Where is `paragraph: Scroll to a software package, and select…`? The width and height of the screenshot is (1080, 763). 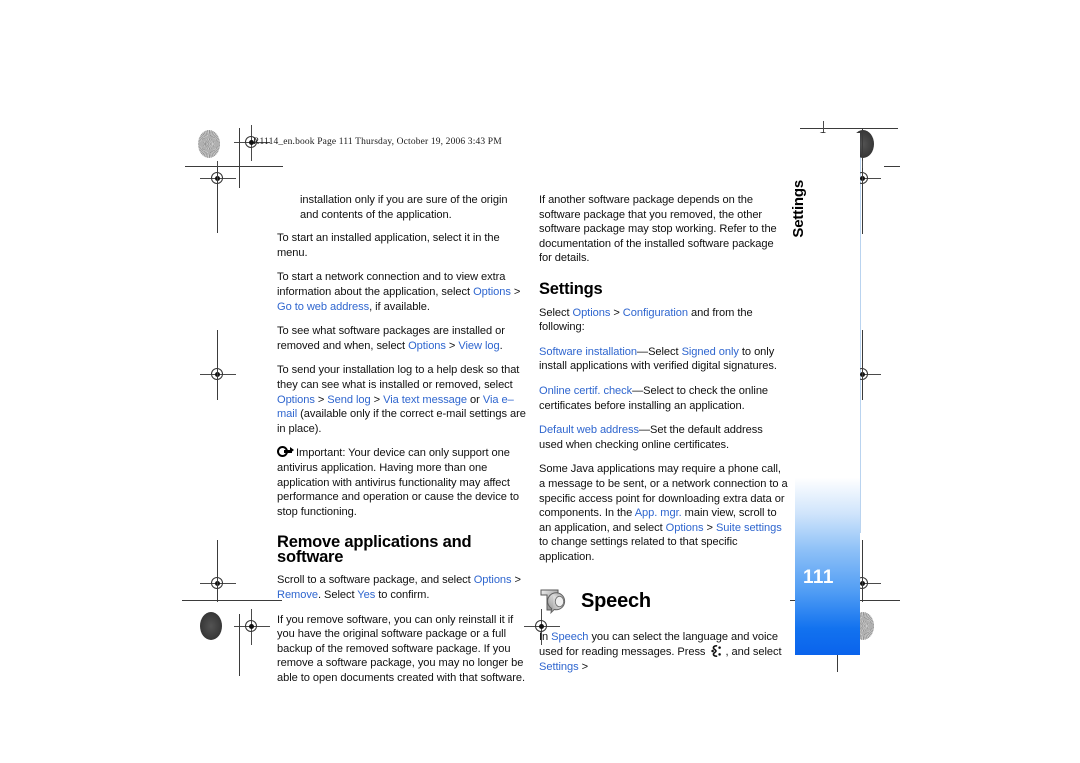 paragraph: Scroll to a software package, and select… is located at coordinates (401, 587).